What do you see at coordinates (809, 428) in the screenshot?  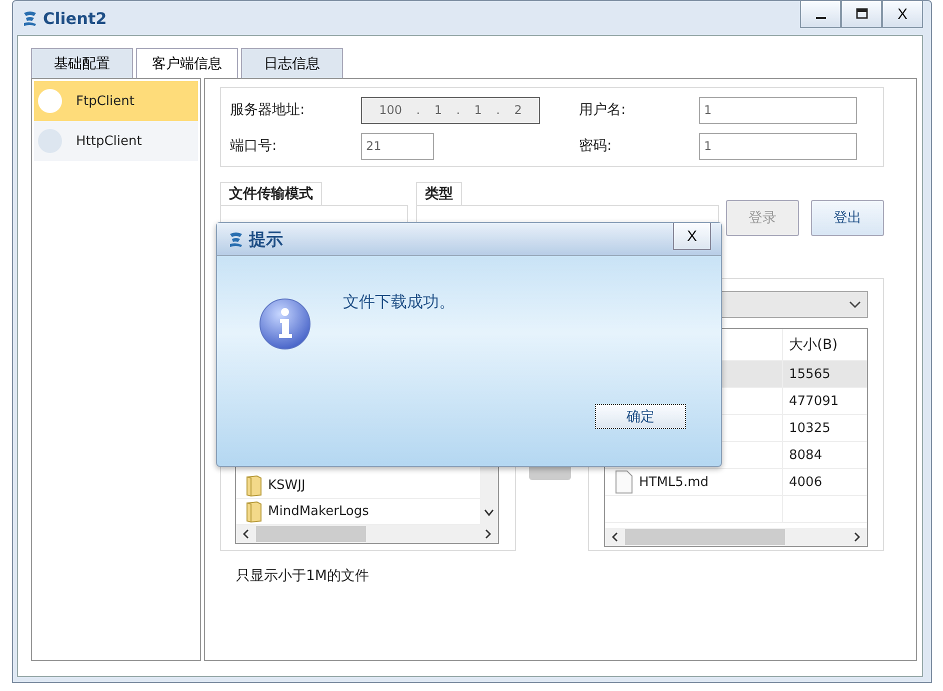 I see `table-cell-text: 10325` at bounding box center [809, 428].